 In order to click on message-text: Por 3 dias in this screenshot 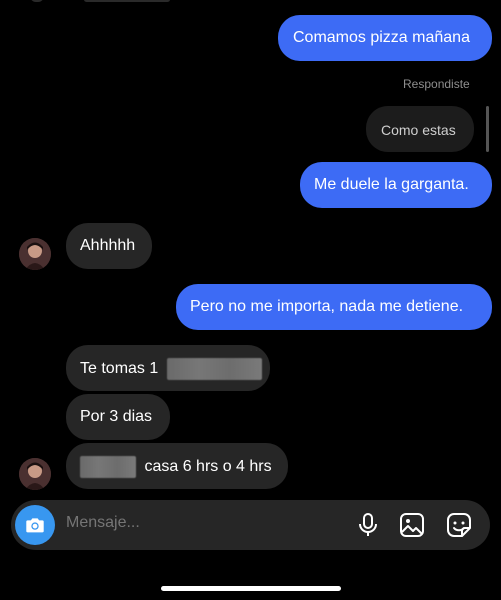, I will do `click(116, 416)`.